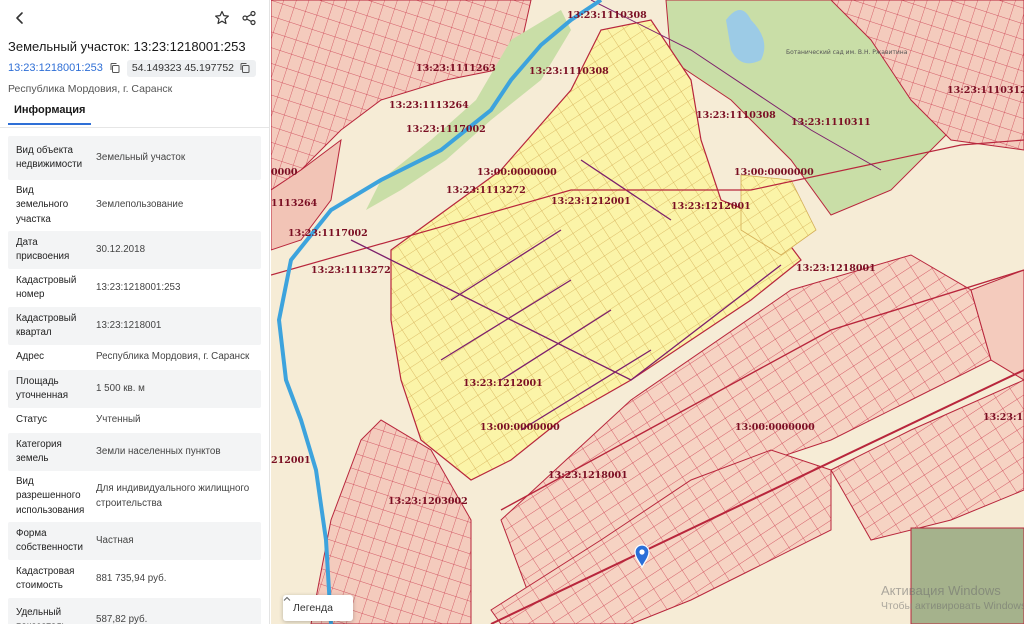  I want to click on info-row: Категория земель Земли населенных пунктов, so click(134, 452).